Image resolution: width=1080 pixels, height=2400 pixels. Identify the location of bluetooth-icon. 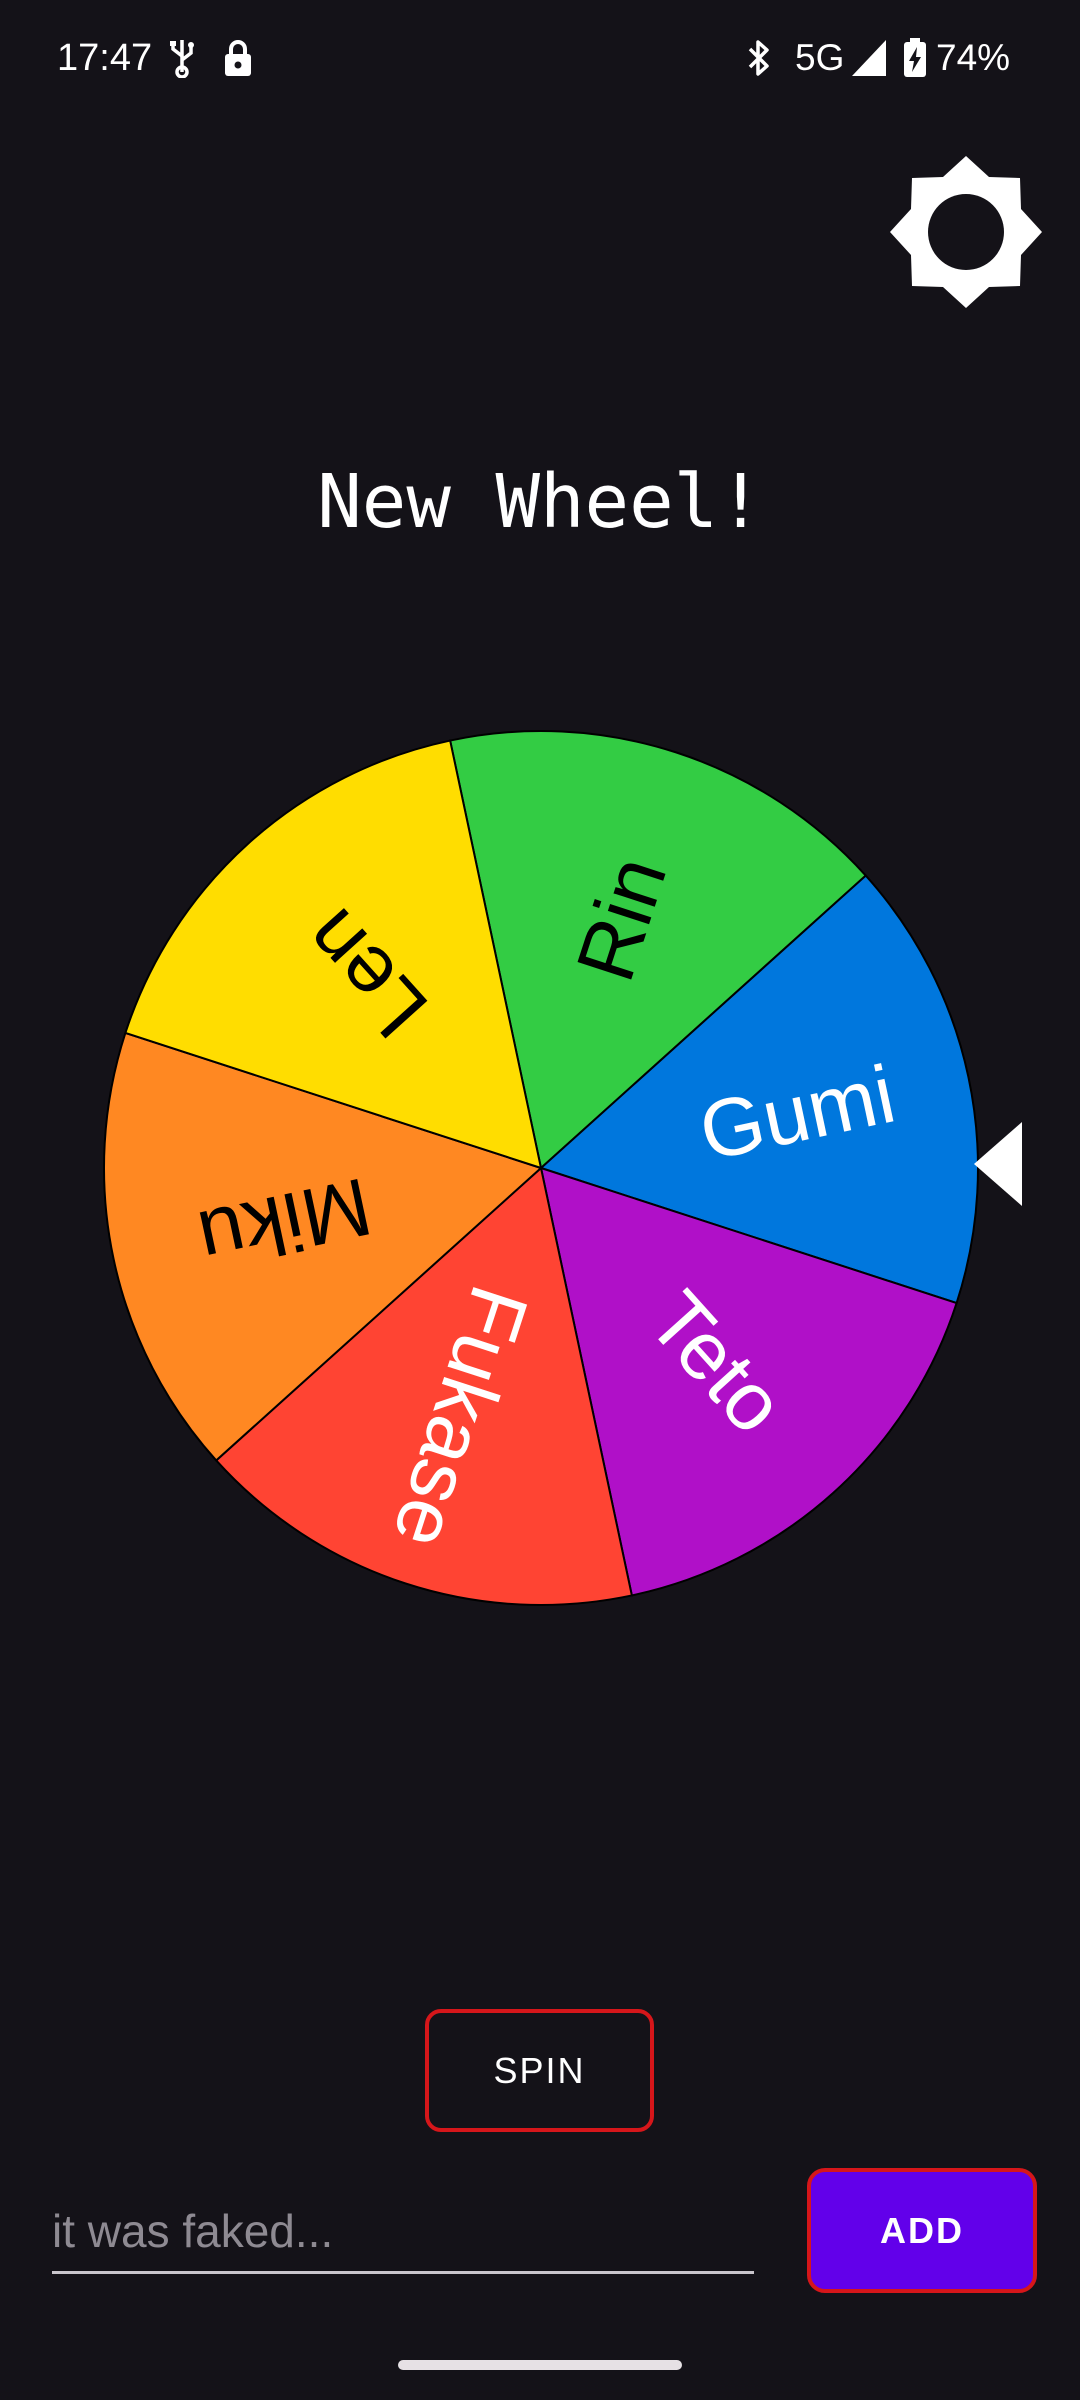
(758, 58).